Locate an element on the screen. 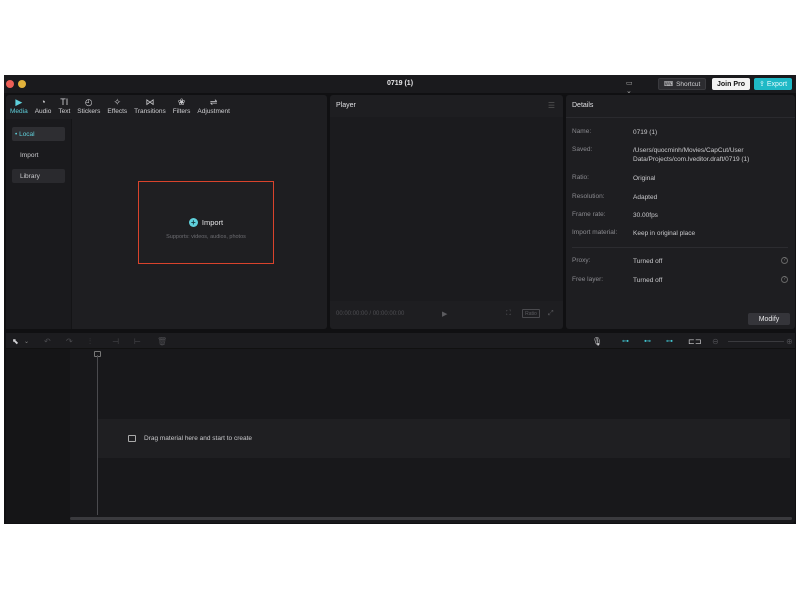  keyboard-icon: ⌨ is located at coordinates (668, 84).